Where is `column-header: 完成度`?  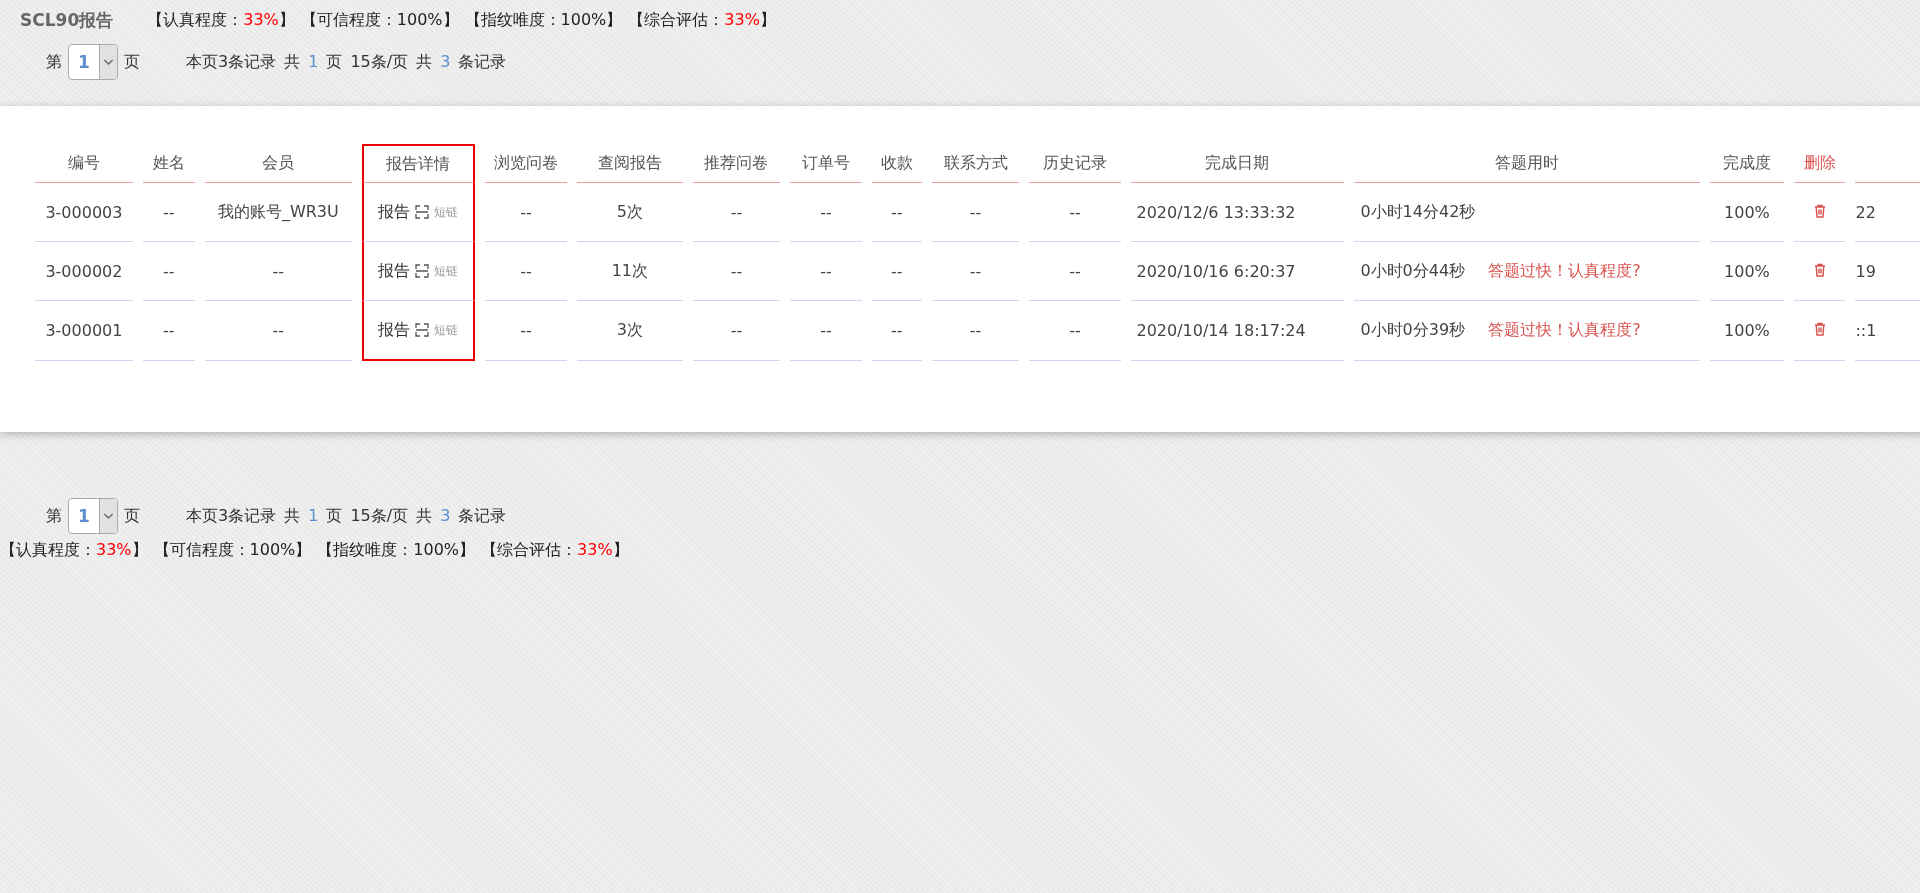
column-header: 完成度 is located at coordinates (1747, 163).